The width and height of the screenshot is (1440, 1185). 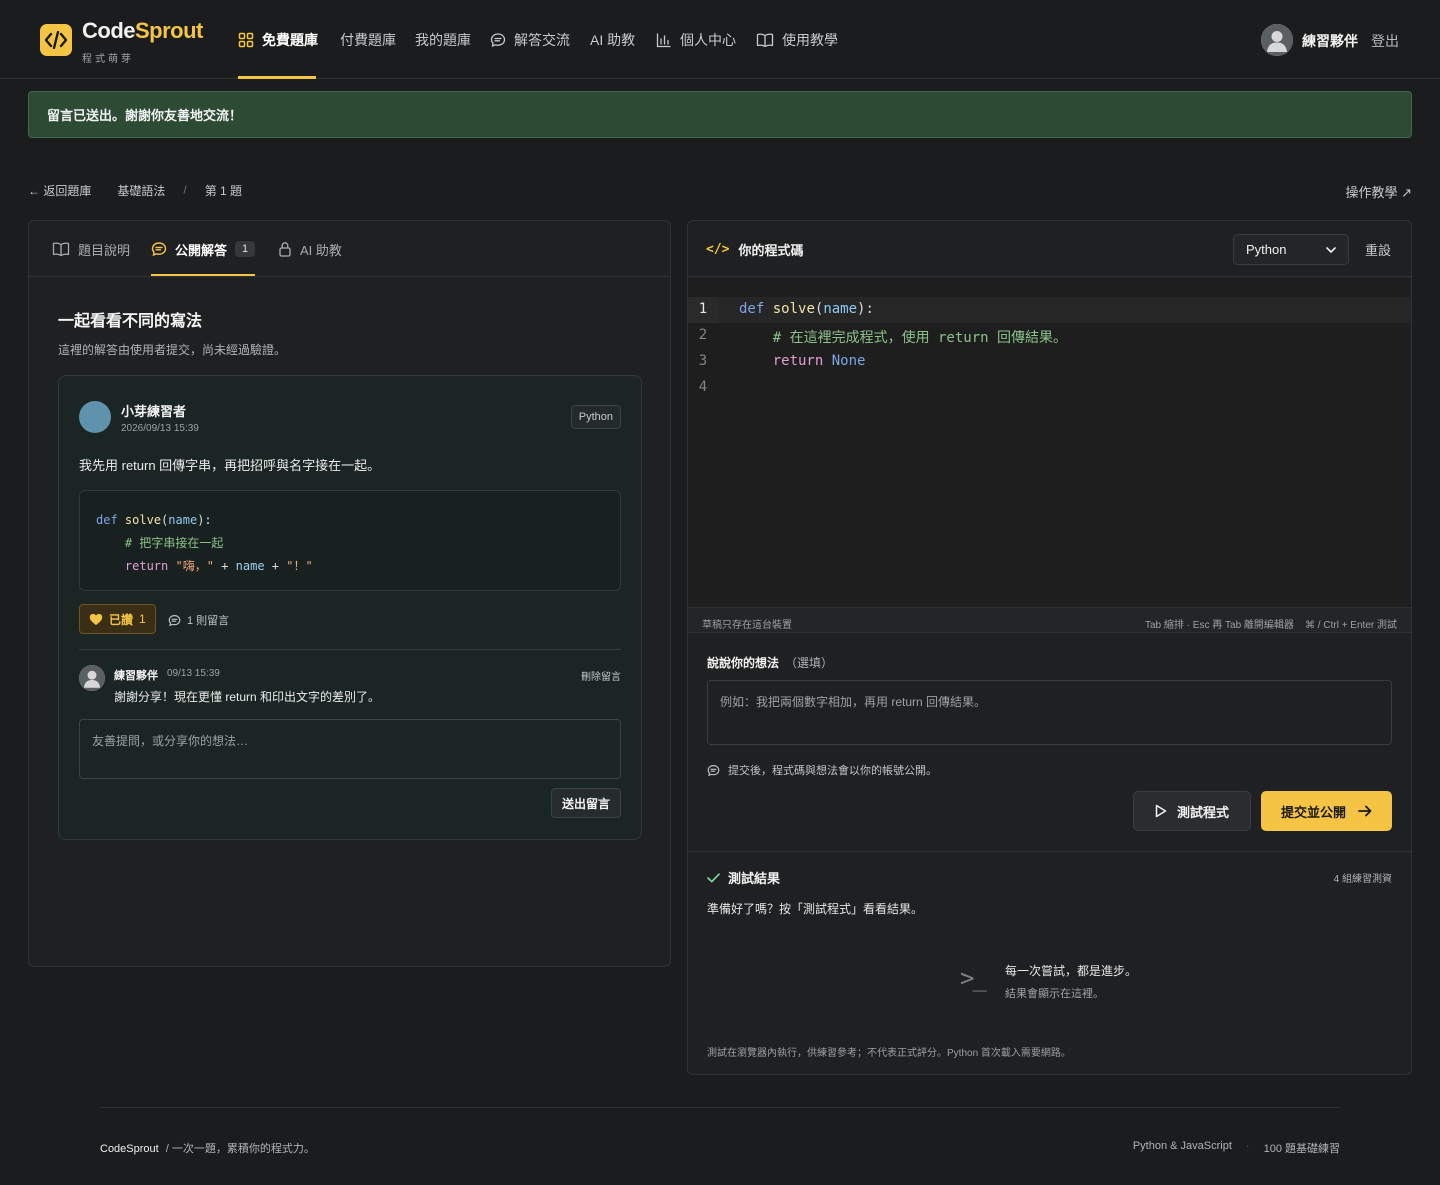 What do you see at coordinates (1291, 249) in the screenshot?
I see `language-select: Python` at bounding box center [1291, 249].